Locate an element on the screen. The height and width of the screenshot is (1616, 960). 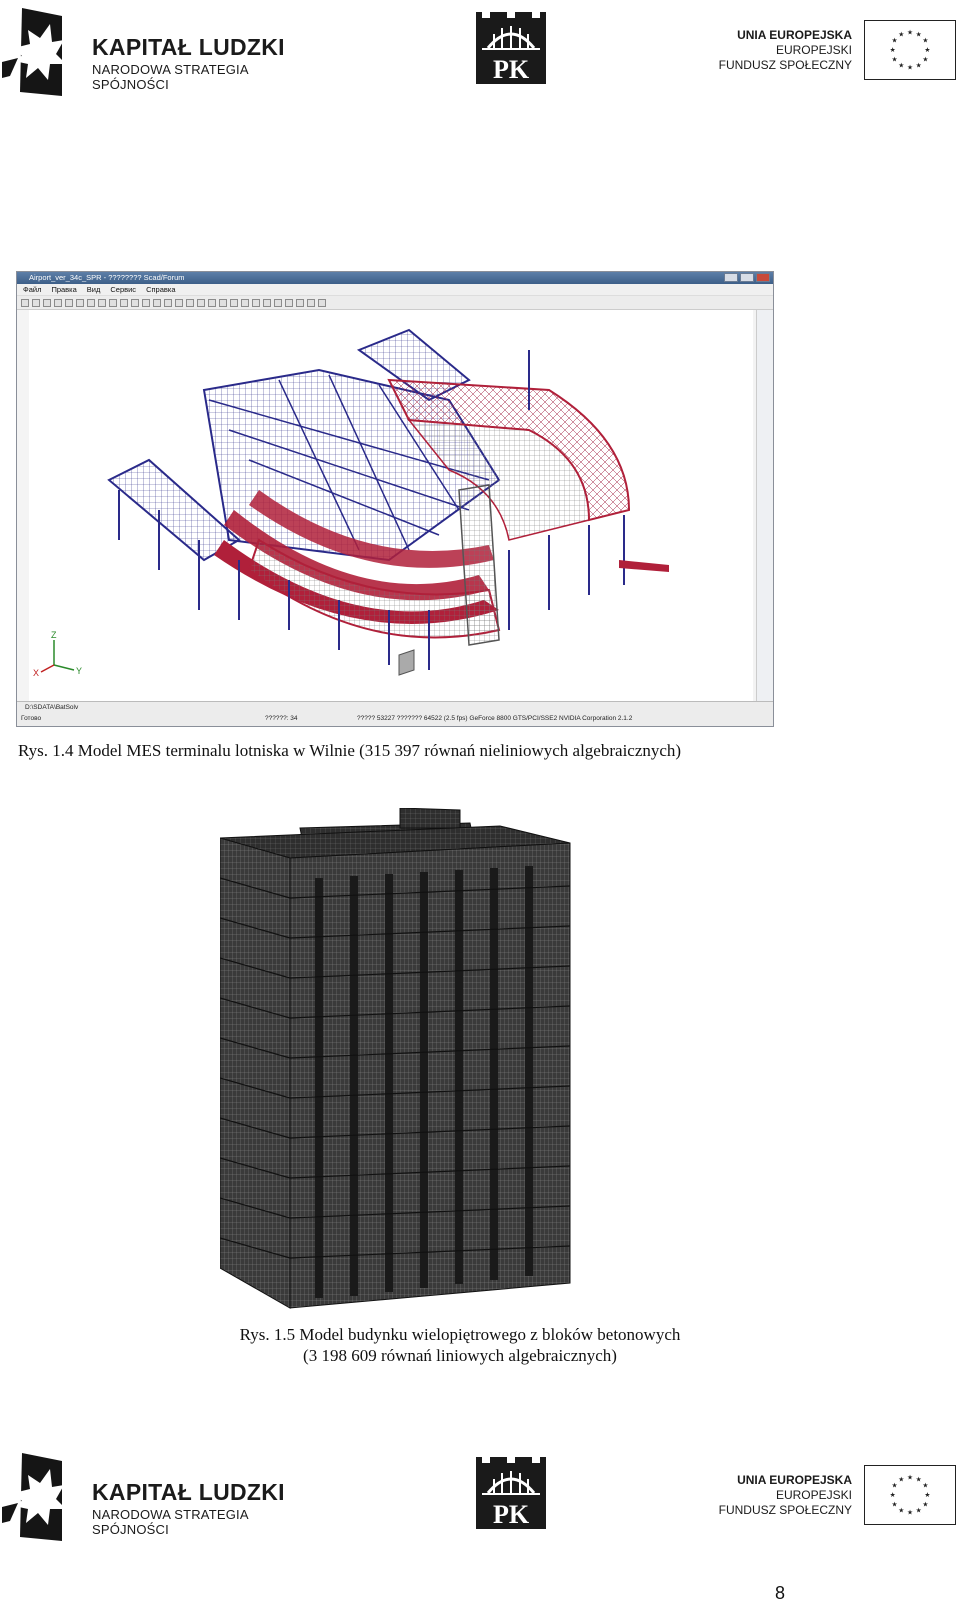
eu-line-2-footer: EUROPEJSKI is located at coordinates (813, 1495).